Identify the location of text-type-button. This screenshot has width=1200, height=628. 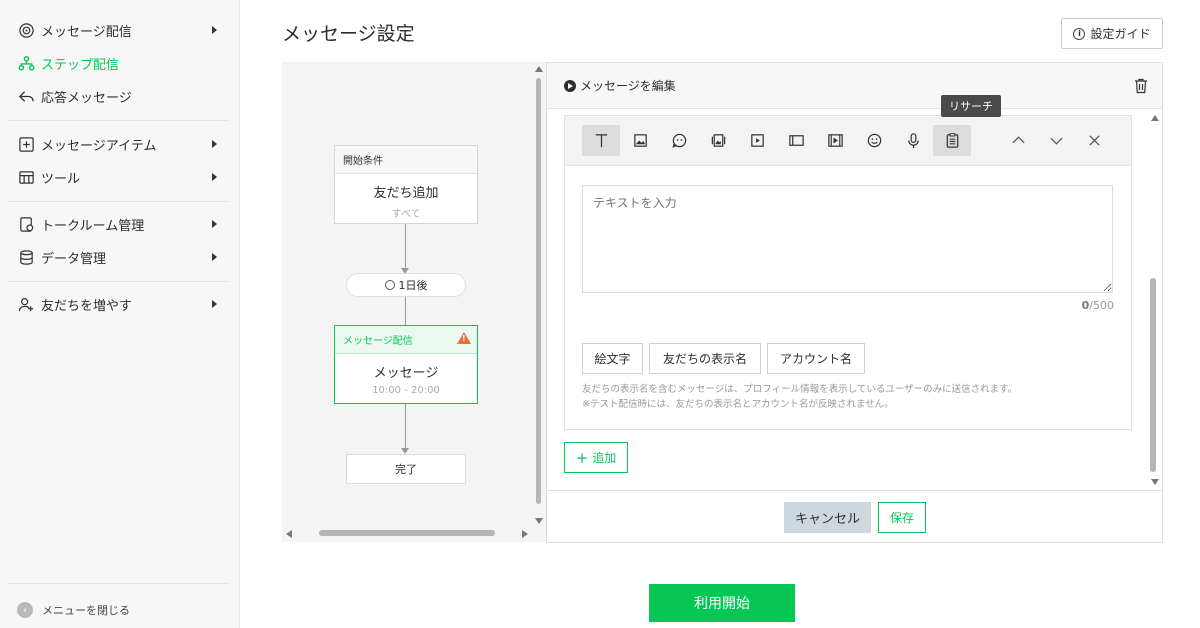
(601, 140).